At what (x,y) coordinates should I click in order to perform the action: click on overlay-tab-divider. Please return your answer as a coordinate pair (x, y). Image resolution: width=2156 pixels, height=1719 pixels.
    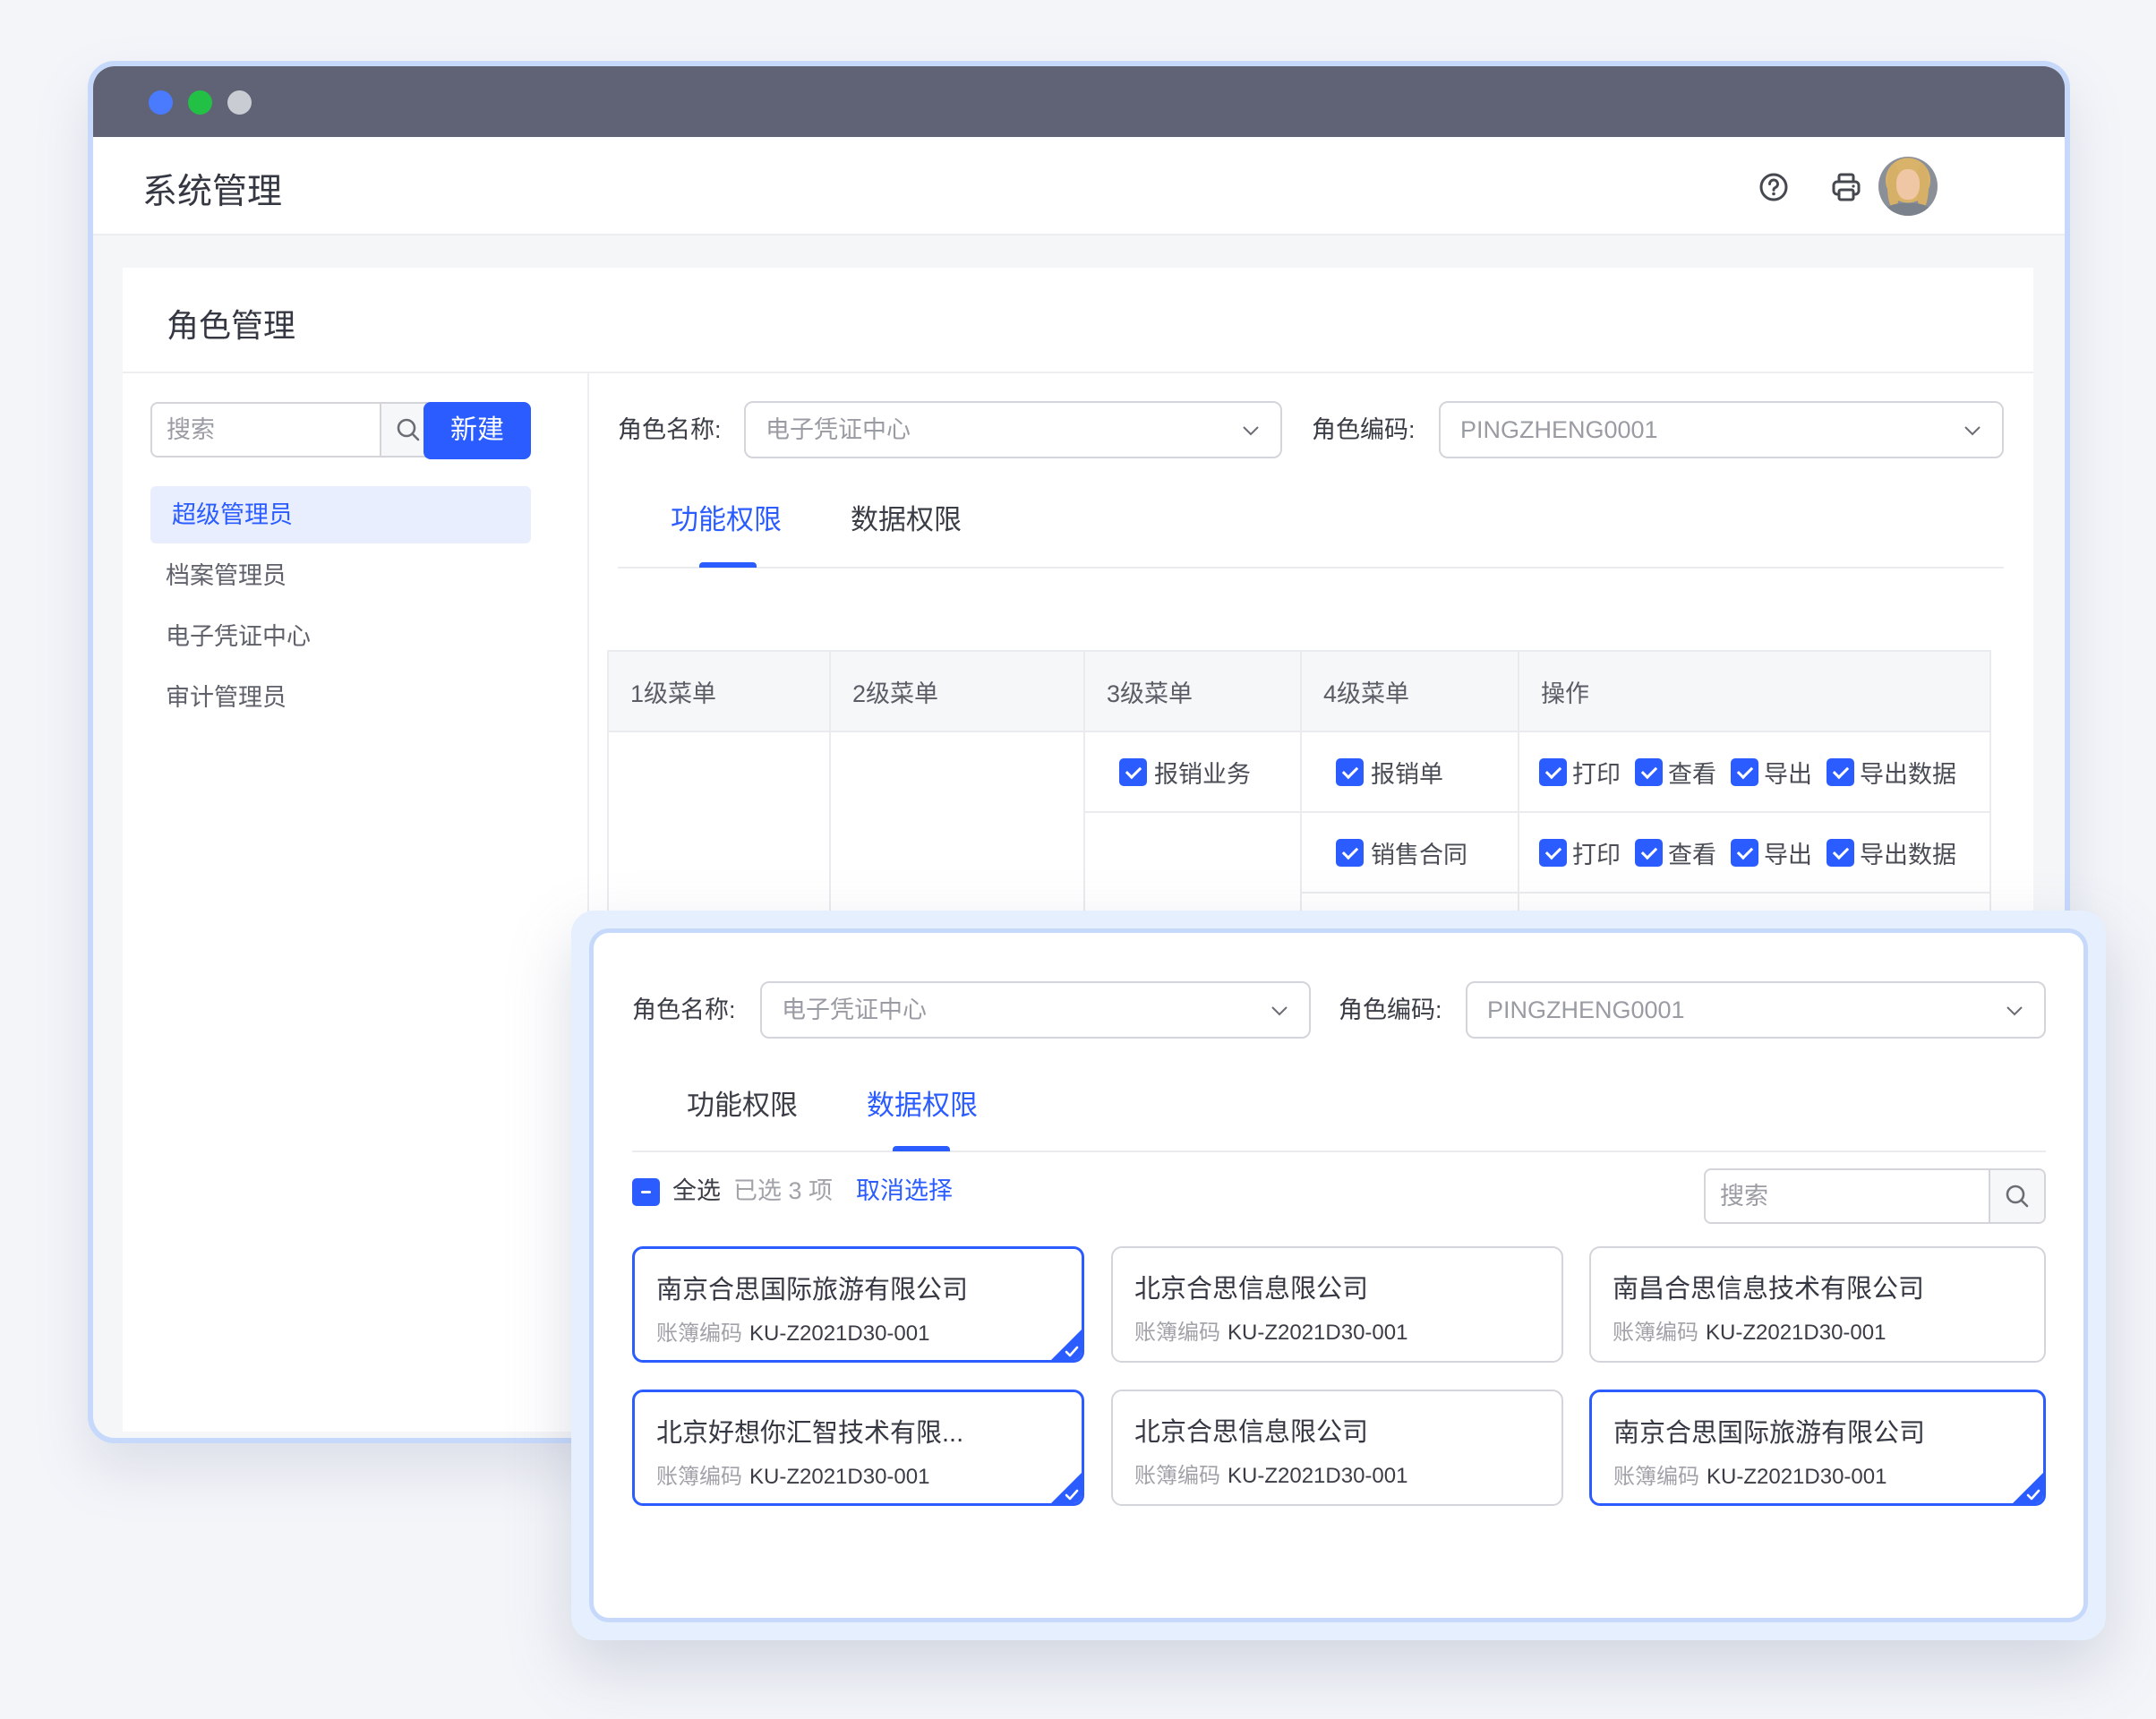
    Looking at the image, I should click on (1339, 1151).